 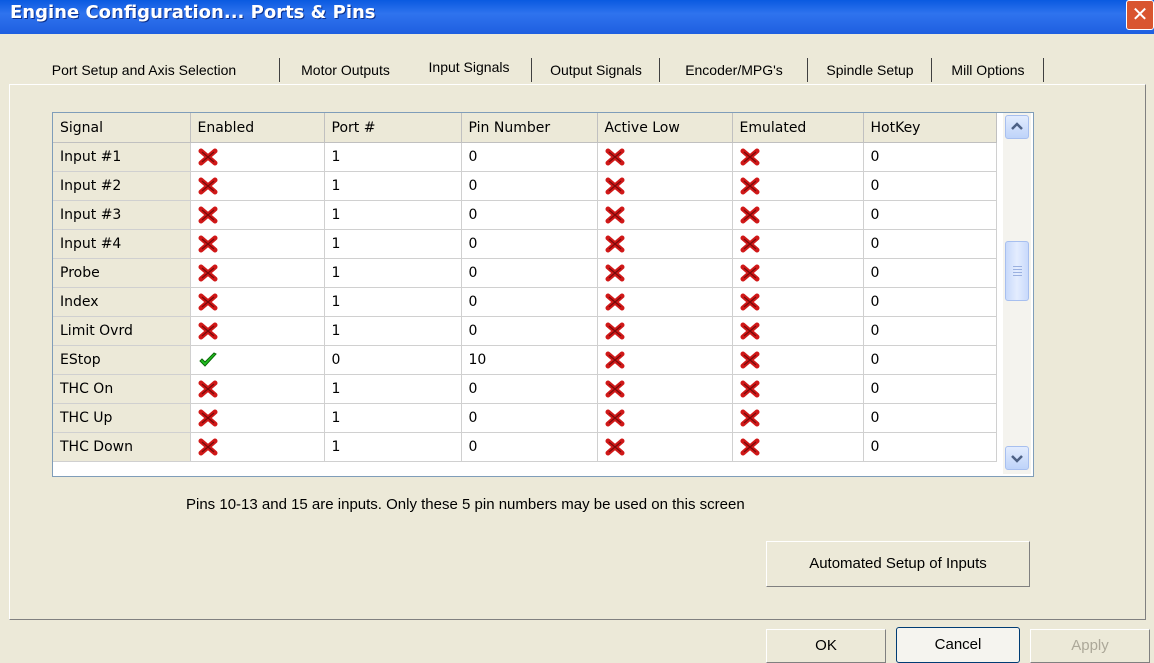 What do you see at coordinates (958, 645) in the screenshot?
I see `cancel-button: Cancel` at bounding box center [958, 645].